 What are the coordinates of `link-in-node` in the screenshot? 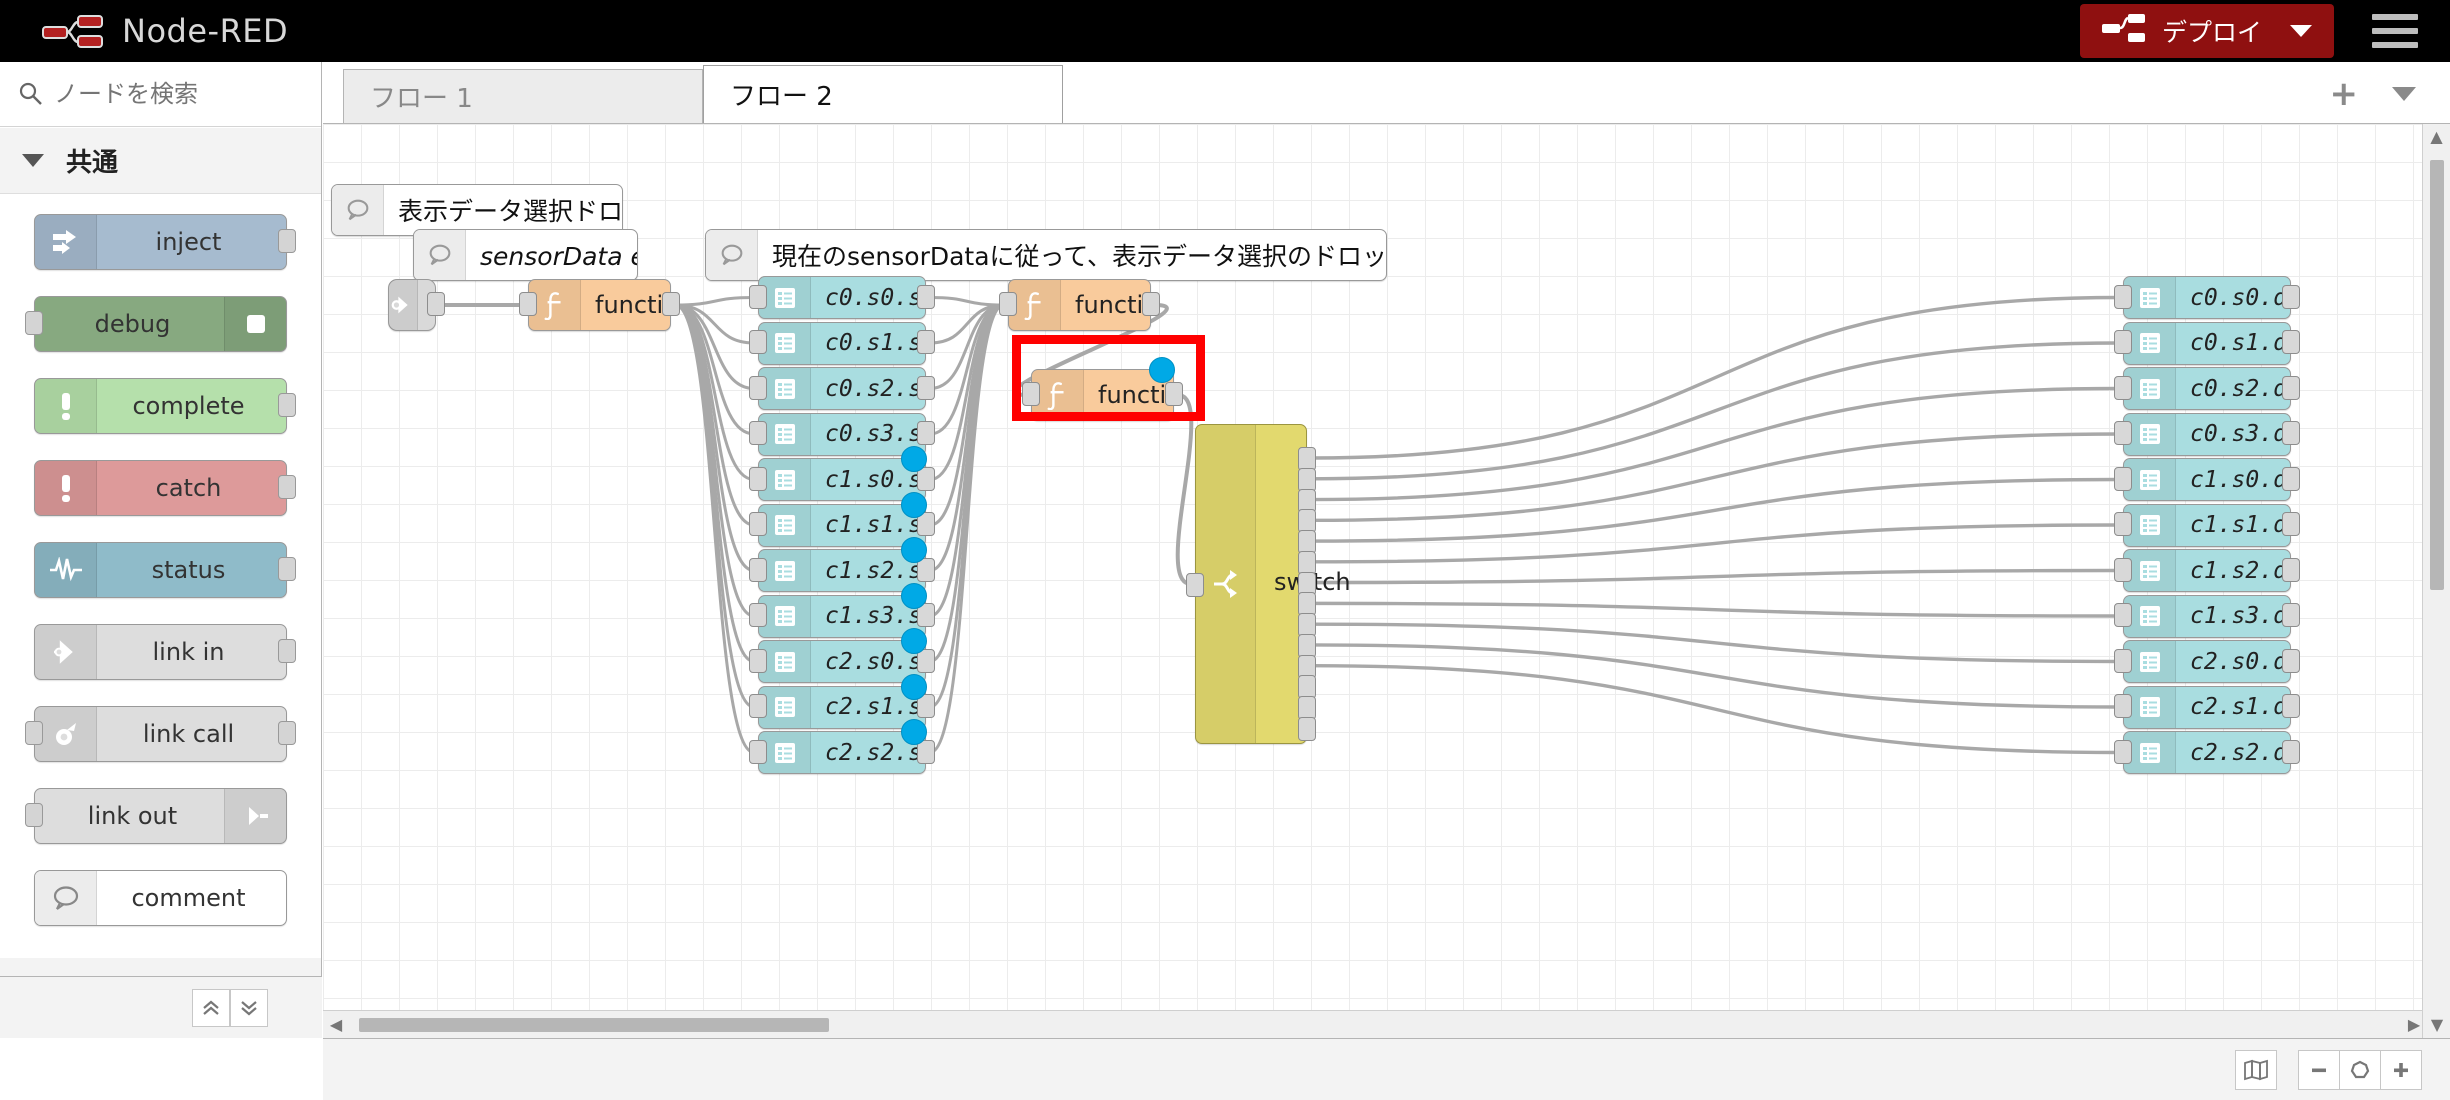 It's located at (416, 305).